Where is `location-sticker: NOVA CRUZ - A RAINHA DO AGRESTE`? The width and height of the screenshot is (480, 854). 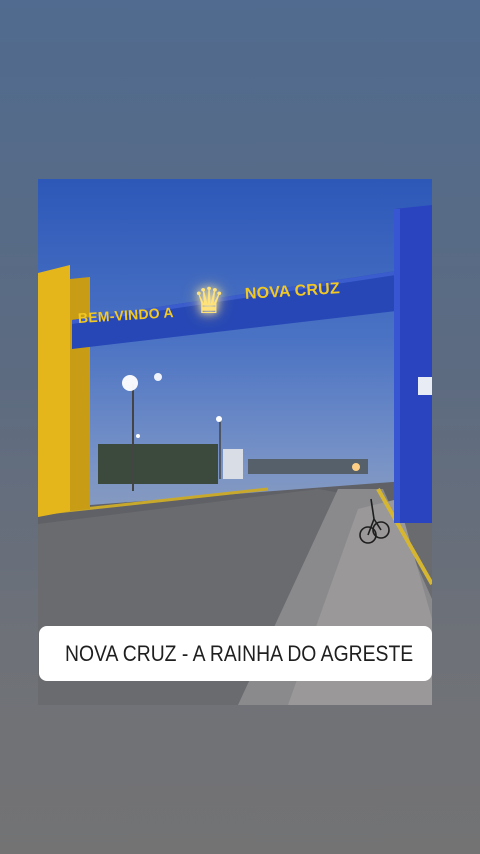
location-sticker: NOVA CRUZ - A RAINHA DO AGRESTE is located at coordinates (235, 653).